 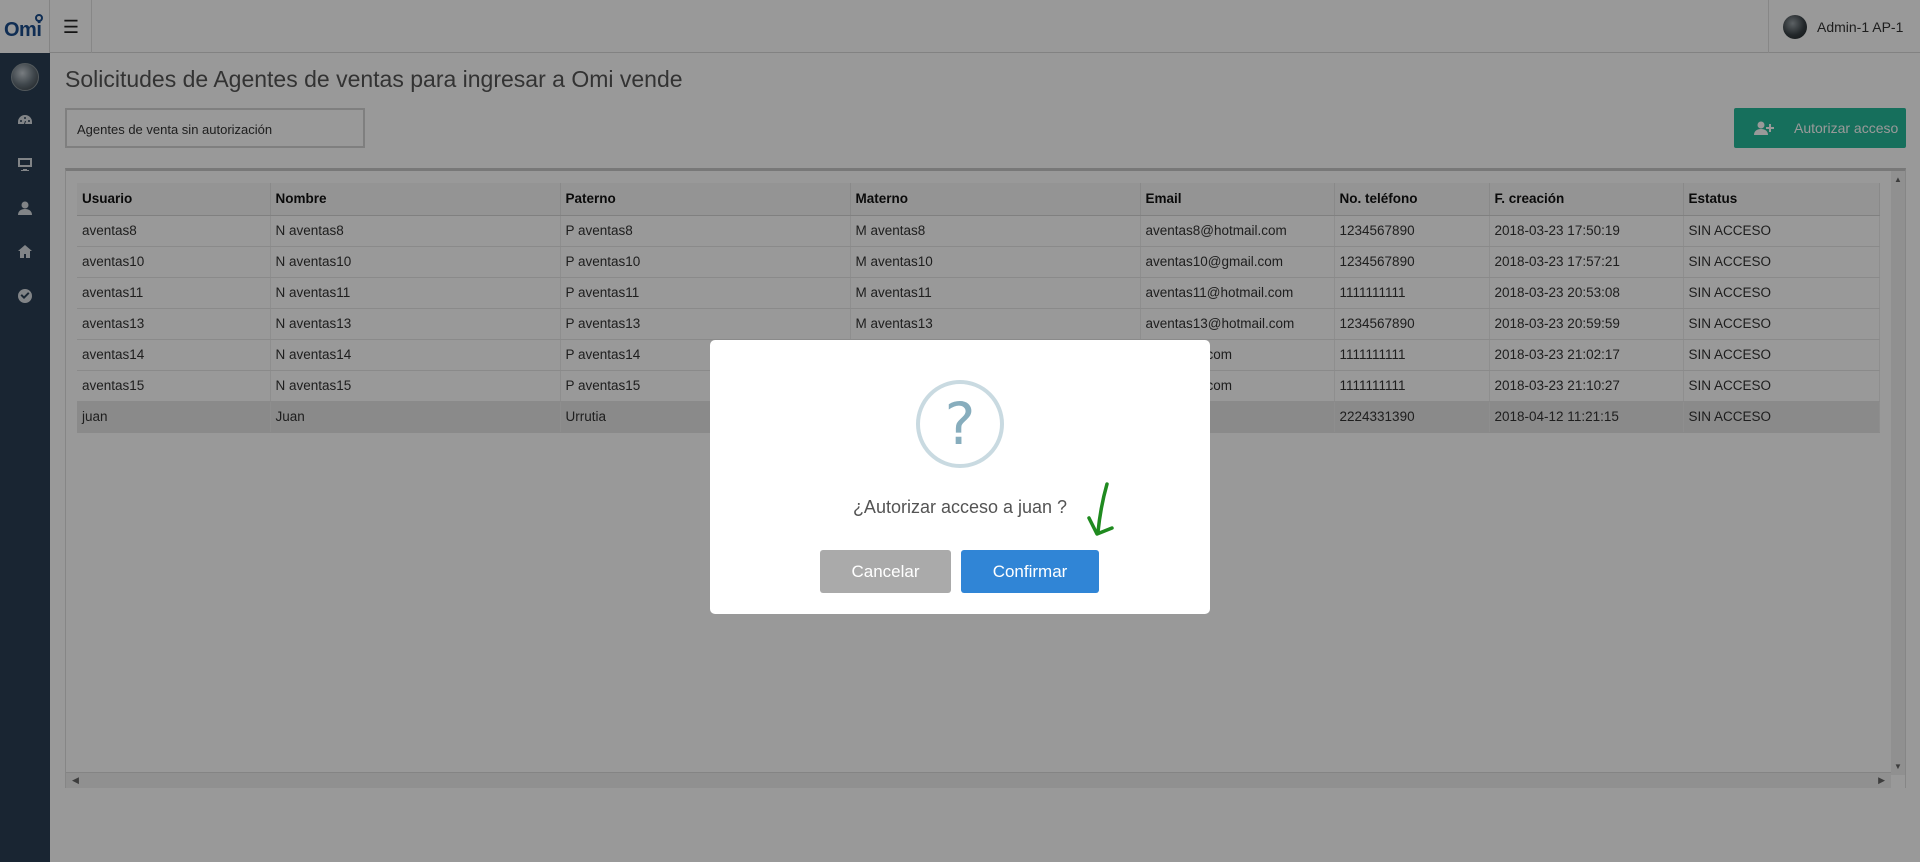 I want to click on confirm-button: Confirmar, so click(x=1030, y=571).